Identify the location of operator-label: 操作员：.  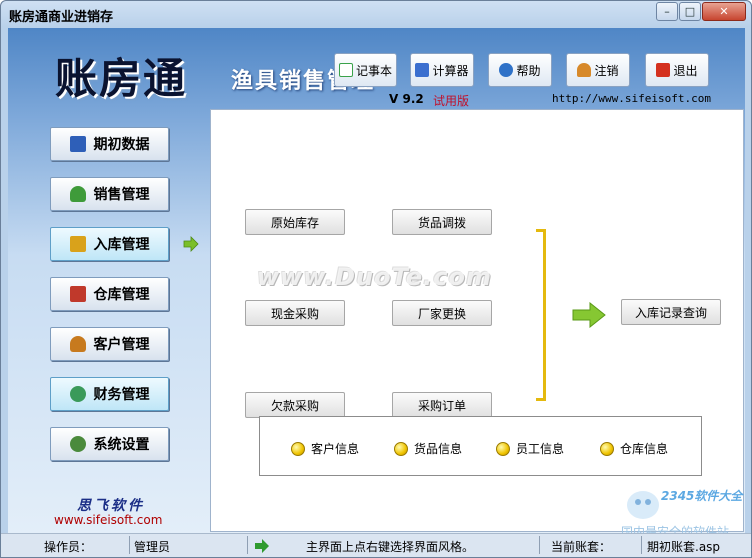
(68, 547).